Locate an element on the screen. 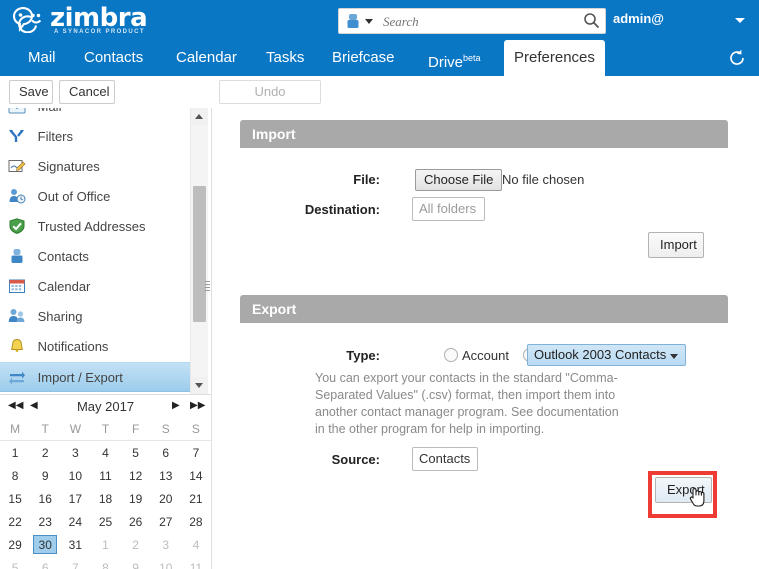  sidebar-scrollbar is located at coordinates (199, 251).